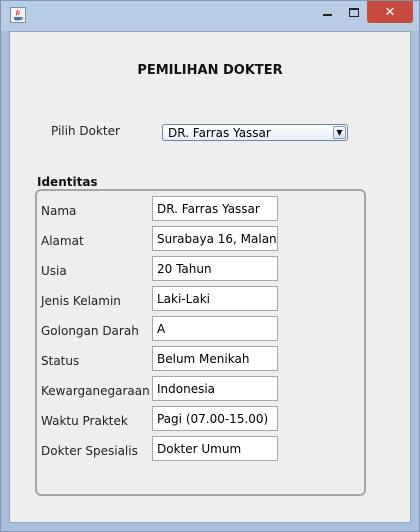 This screenshot has height=532, width=420. I want to click on maximize-icon, so click(354, 12).